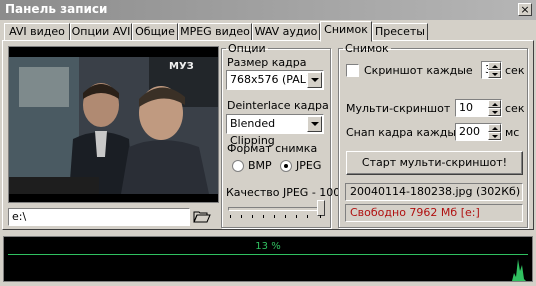 The height and width of the screenshot is (286, 536). I want to click on screenshot-every-label: Скриншот каждые, so click(418, 70).